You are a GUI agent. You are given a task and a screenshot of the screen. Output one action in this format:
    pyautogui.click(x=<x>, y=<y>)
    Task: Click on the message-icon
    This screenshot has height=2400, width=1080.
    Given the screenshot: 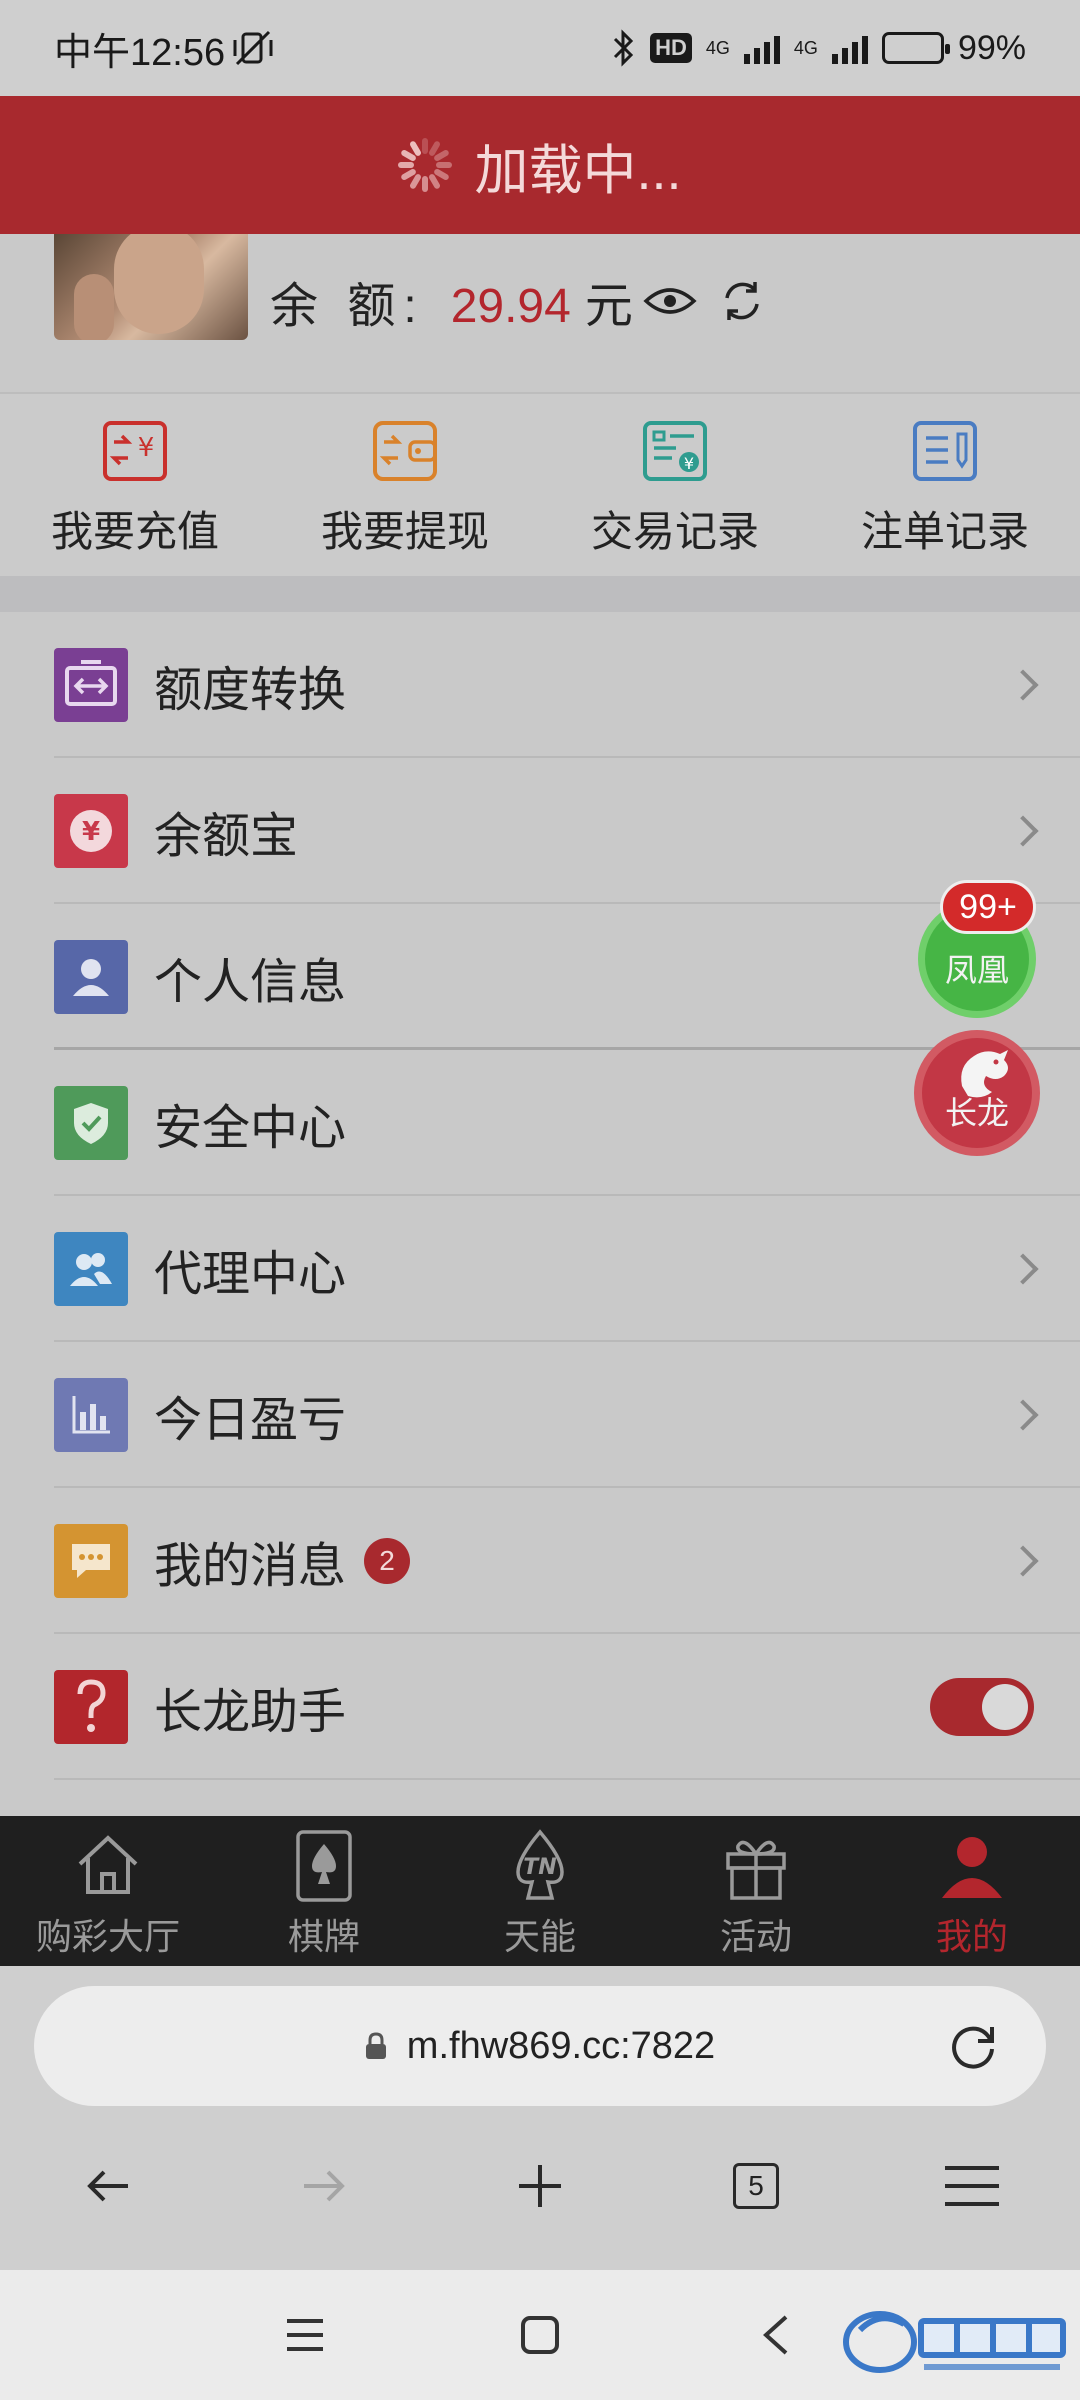 What is the action you would take?
    pyautogui.click(x=91, y=1561)
    